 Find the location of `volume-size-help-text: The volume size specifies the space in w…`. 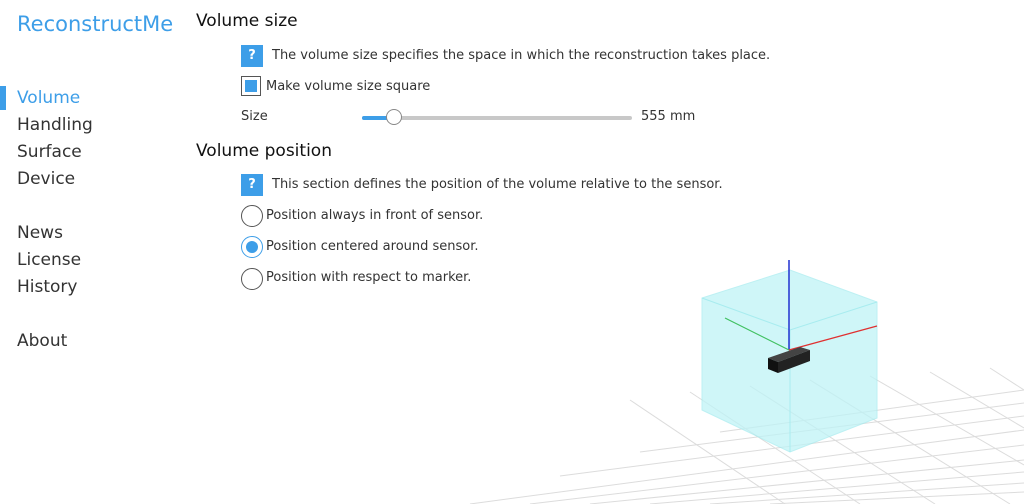

volume-size-help-text: The volume size specifies the space in w… is located at coordinates (521, 55).